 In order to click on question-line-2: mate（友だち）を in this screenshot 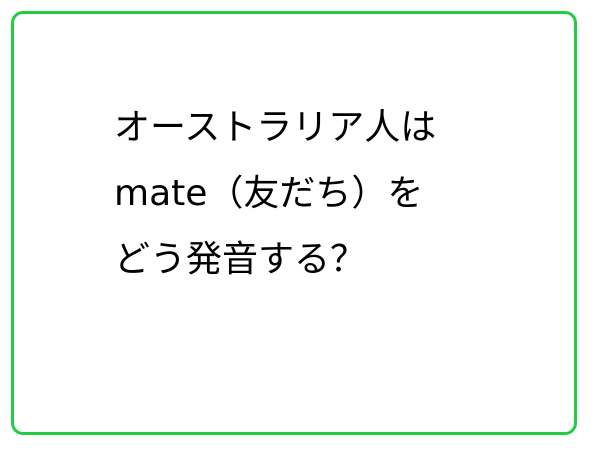, I will do `click(269, 193)`.